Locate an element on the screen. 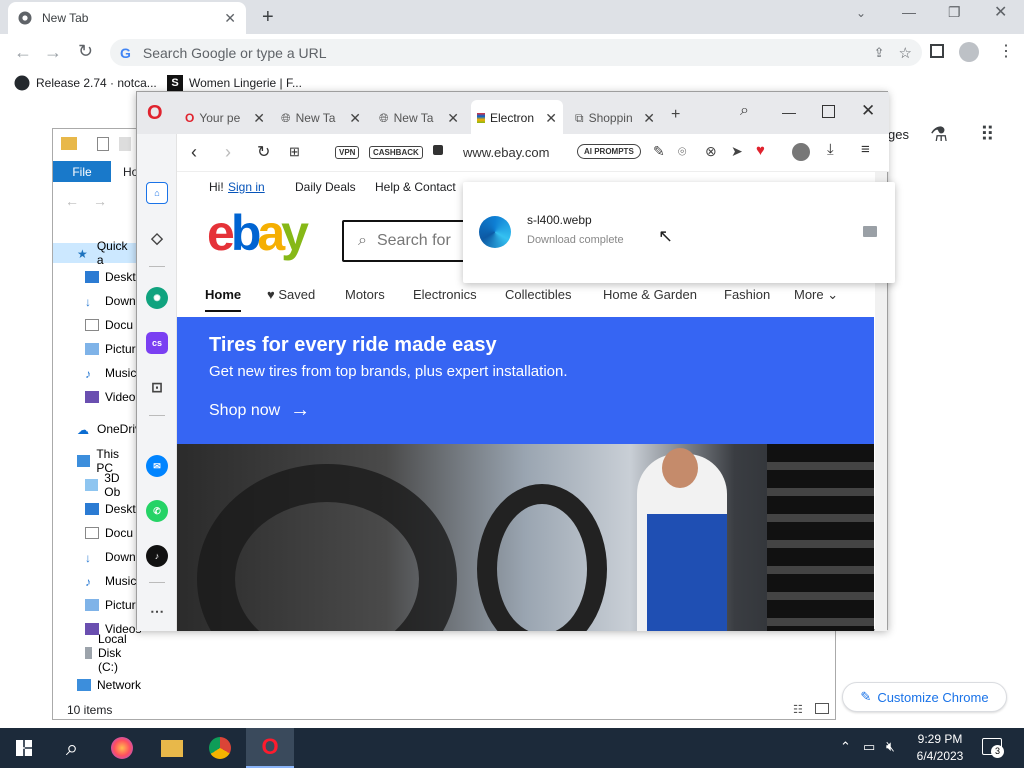 This screenshot has width=1024, height=768. nav-desktop: Deskto is located at coordinates (113, 277).